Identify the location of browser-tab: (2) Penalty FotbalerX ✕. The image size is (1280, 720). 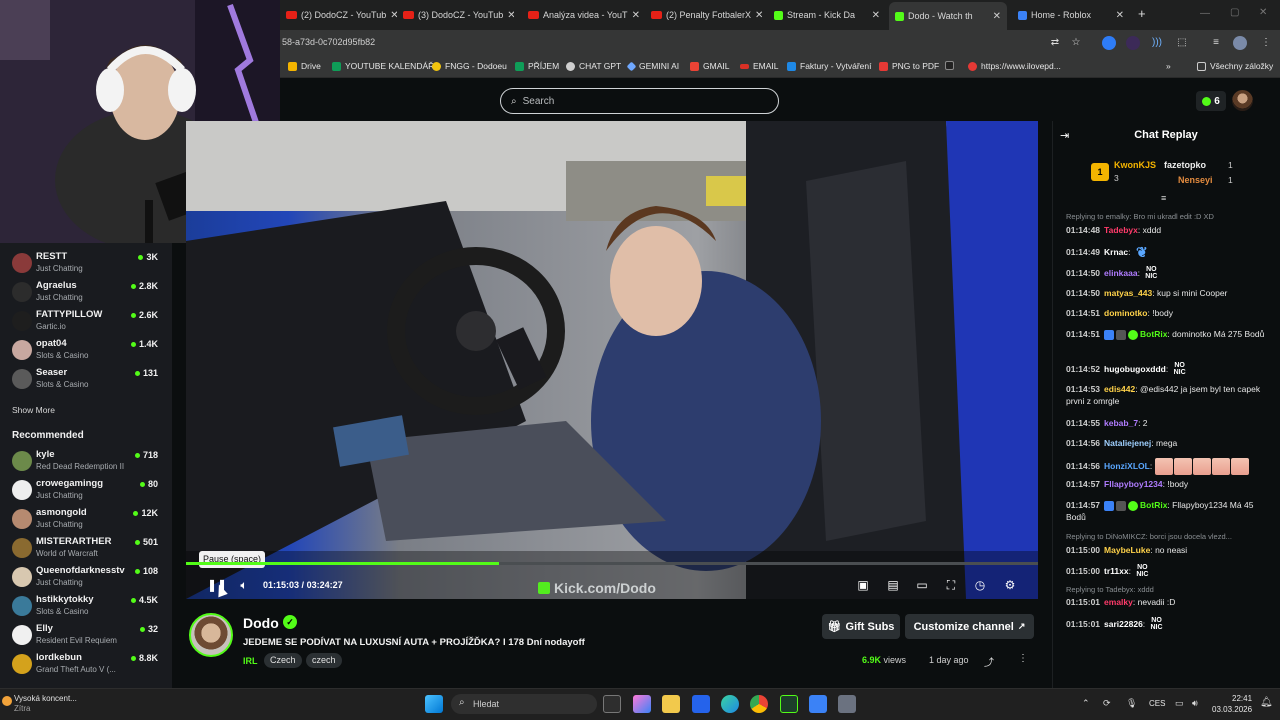
(705, 15).